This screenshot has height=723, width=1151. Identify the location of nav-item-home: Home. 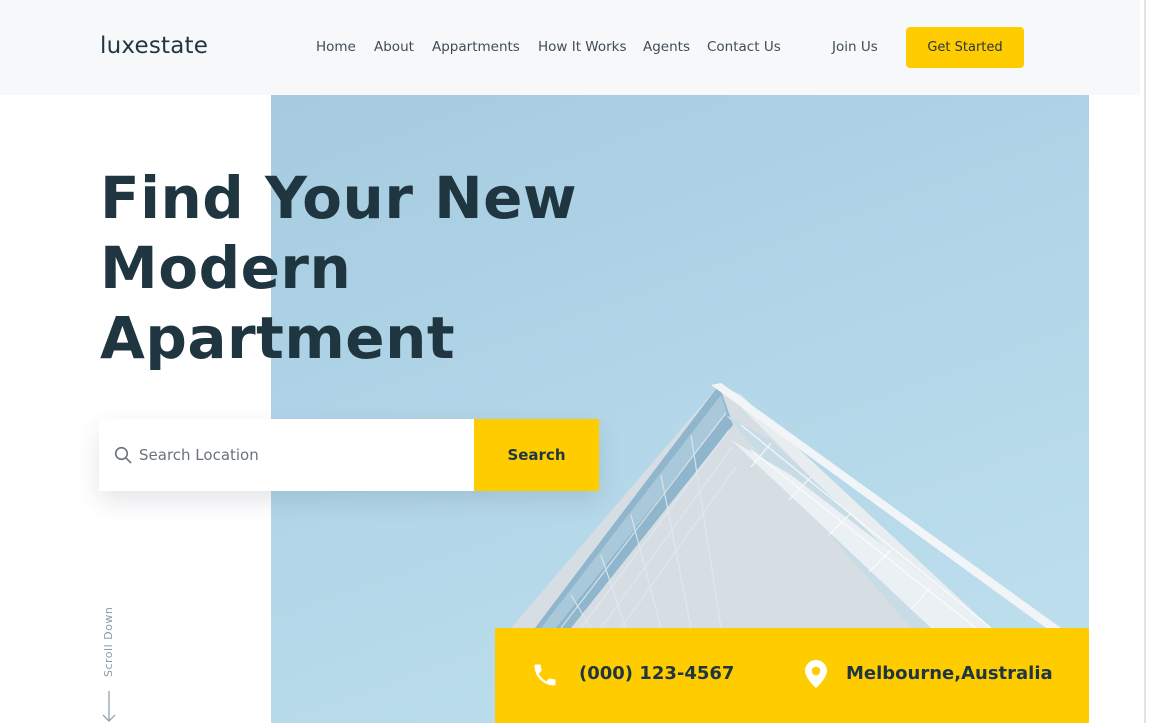
(336, 47).